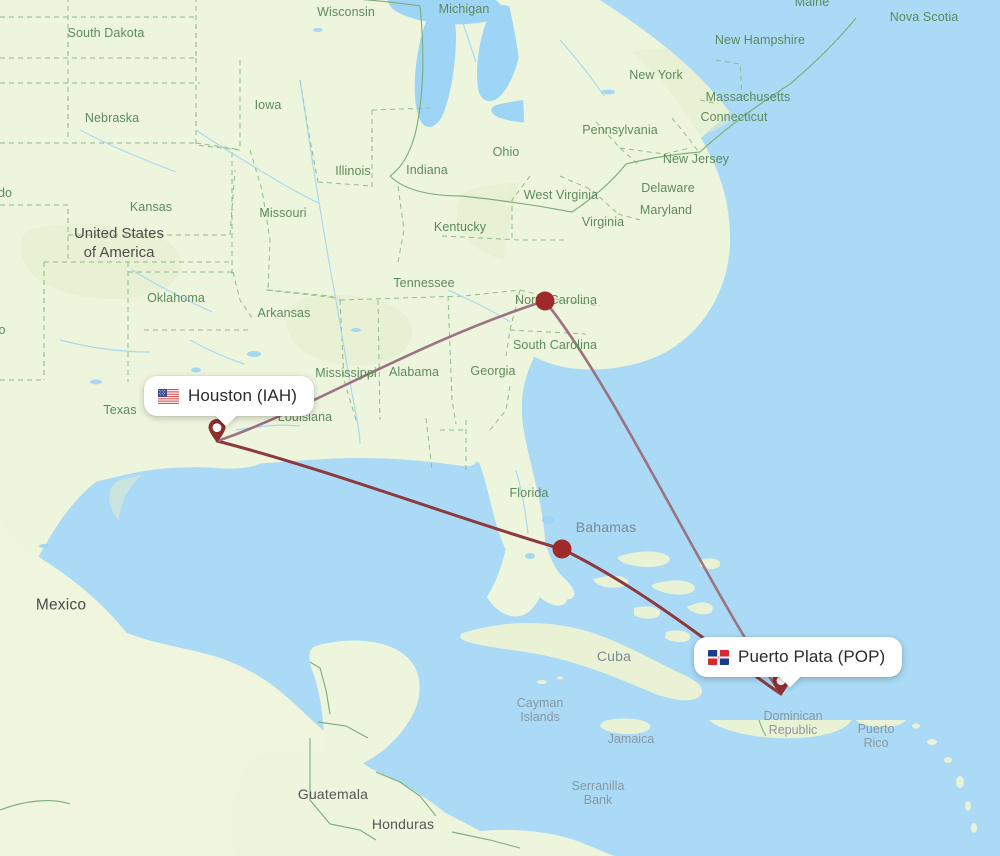 This screenshot has width=1000, height=856. I want to click on airport-callout-houston: Houston (IAH), so click(229, 401).